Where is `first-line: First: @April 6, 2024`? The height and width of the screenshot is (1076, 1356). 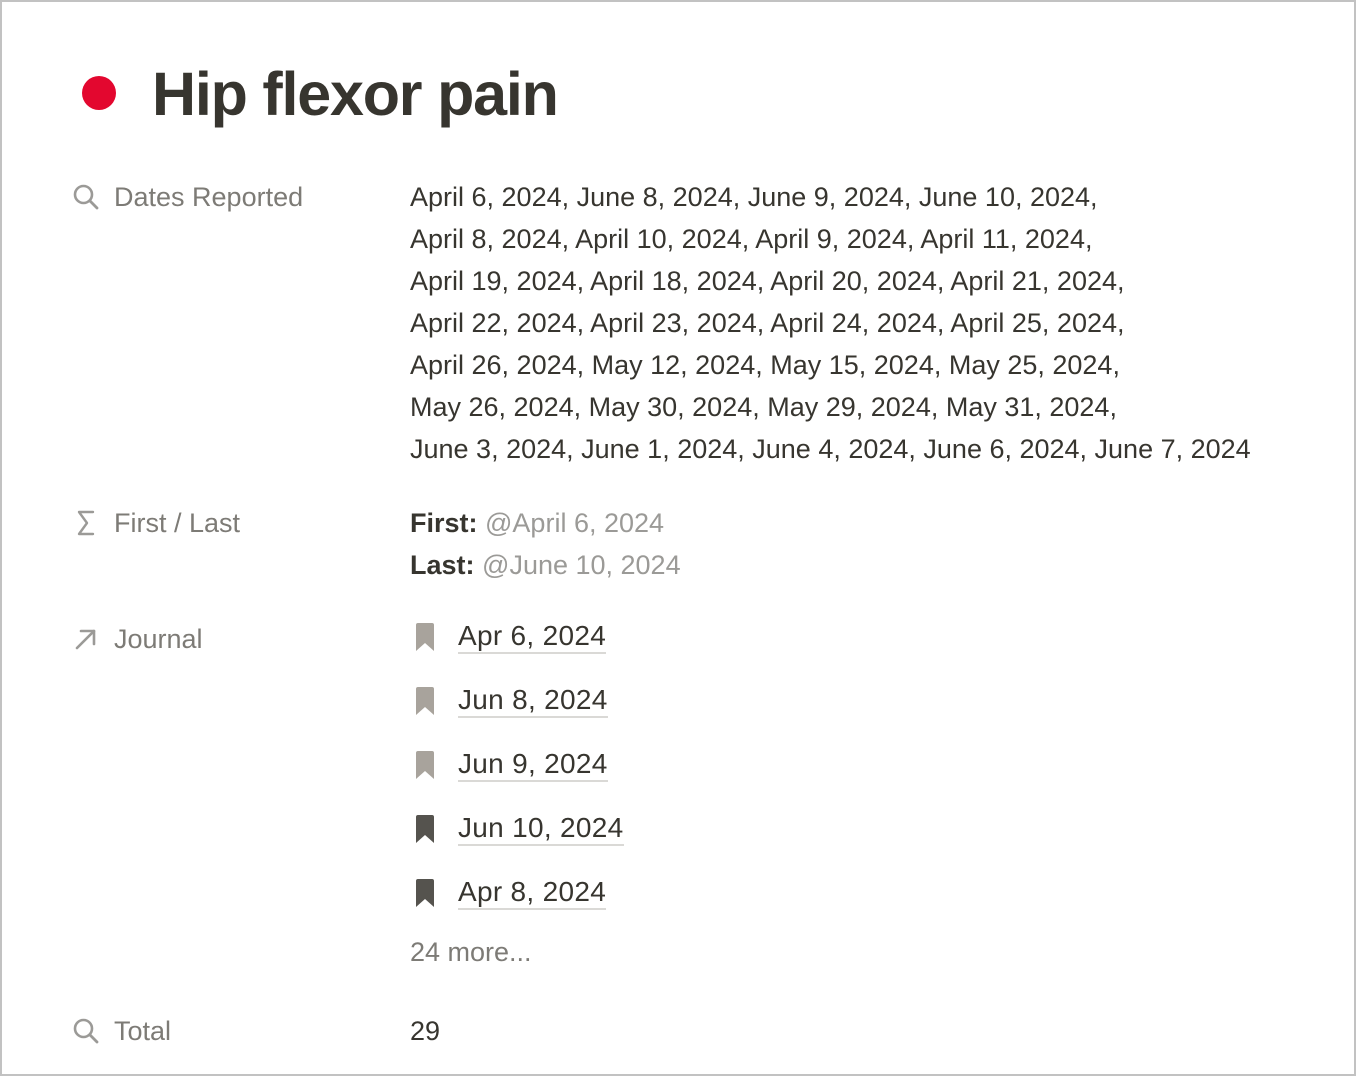
first-line: First: @April 6, 2024 is located at coordinates (545, 523).